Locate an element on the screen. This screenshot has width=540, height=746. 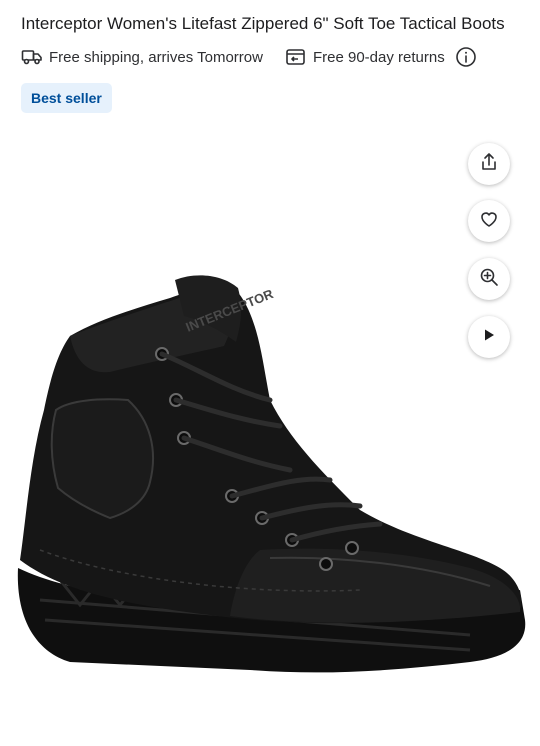
info-icon is located at coordinates (466, 57).